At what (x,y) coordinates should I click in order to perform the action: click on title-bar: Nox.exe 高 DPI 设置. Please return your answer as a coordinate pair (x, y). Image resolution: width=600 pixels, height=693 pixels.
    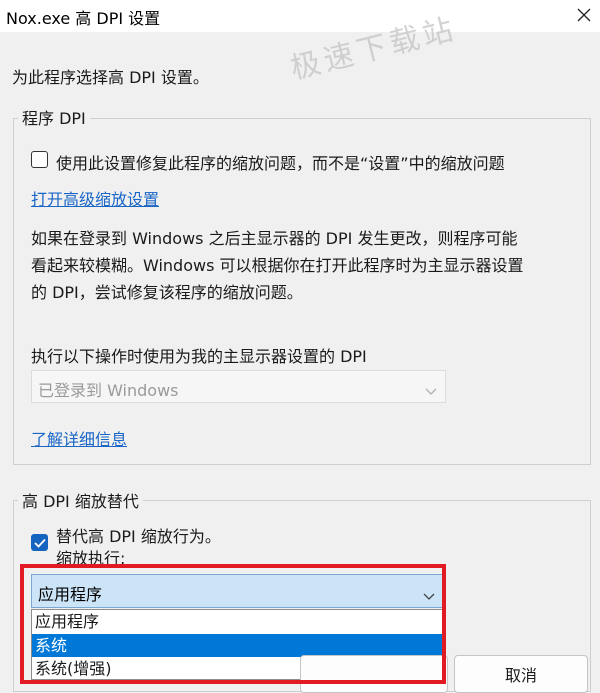
    Looking at the image, I should click on (300, 16).